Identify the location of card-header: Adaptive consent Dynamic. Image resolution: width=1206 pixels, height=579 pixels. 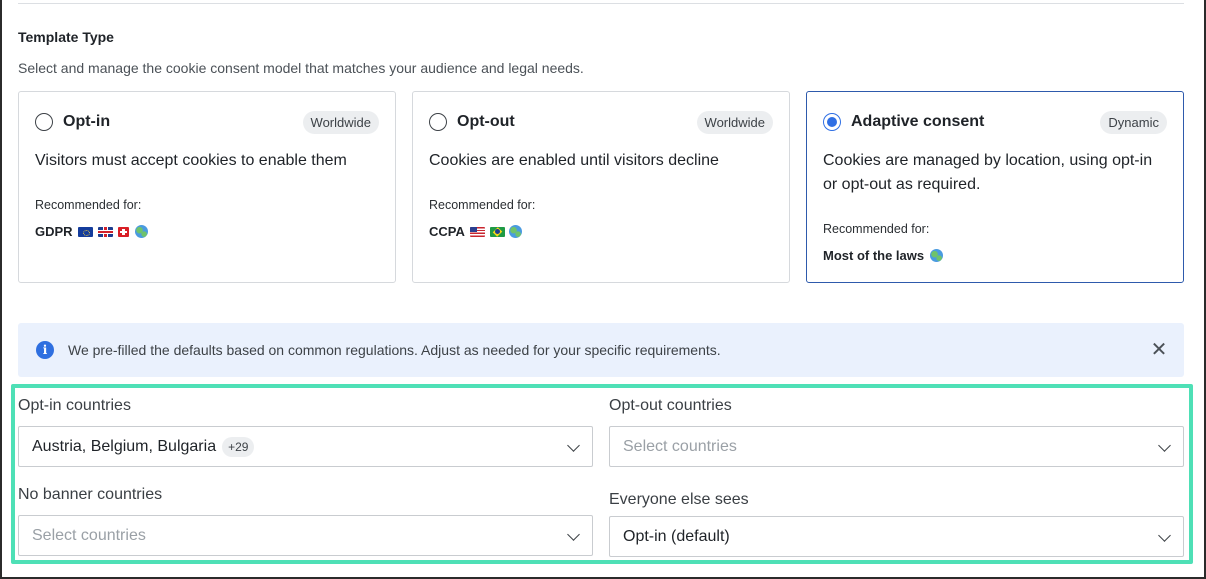
(995, 122).